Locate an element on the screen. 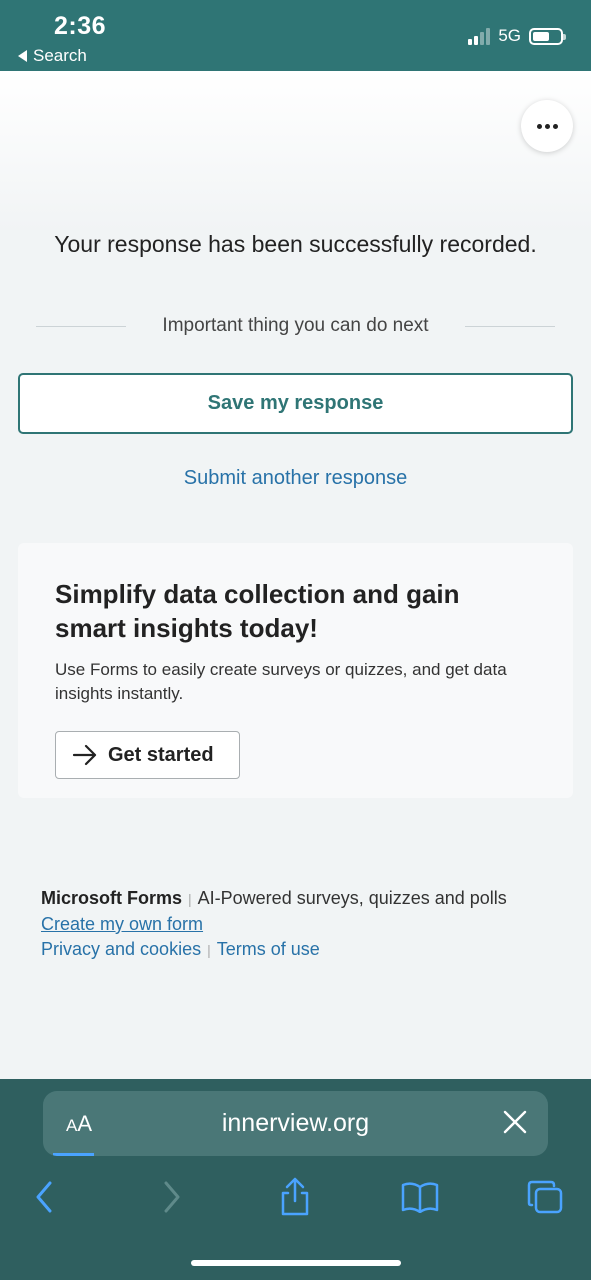 Image resolution: width=591 pixels, height=1280 pixels. browser-toolbar is located at coordinates (295, 1197).